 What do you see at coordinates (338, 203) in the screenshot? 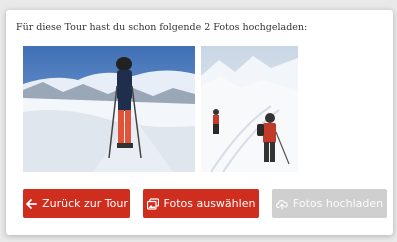
I see `upload-photos-label: Fotos hochladen` at bounding box center [338, 203].